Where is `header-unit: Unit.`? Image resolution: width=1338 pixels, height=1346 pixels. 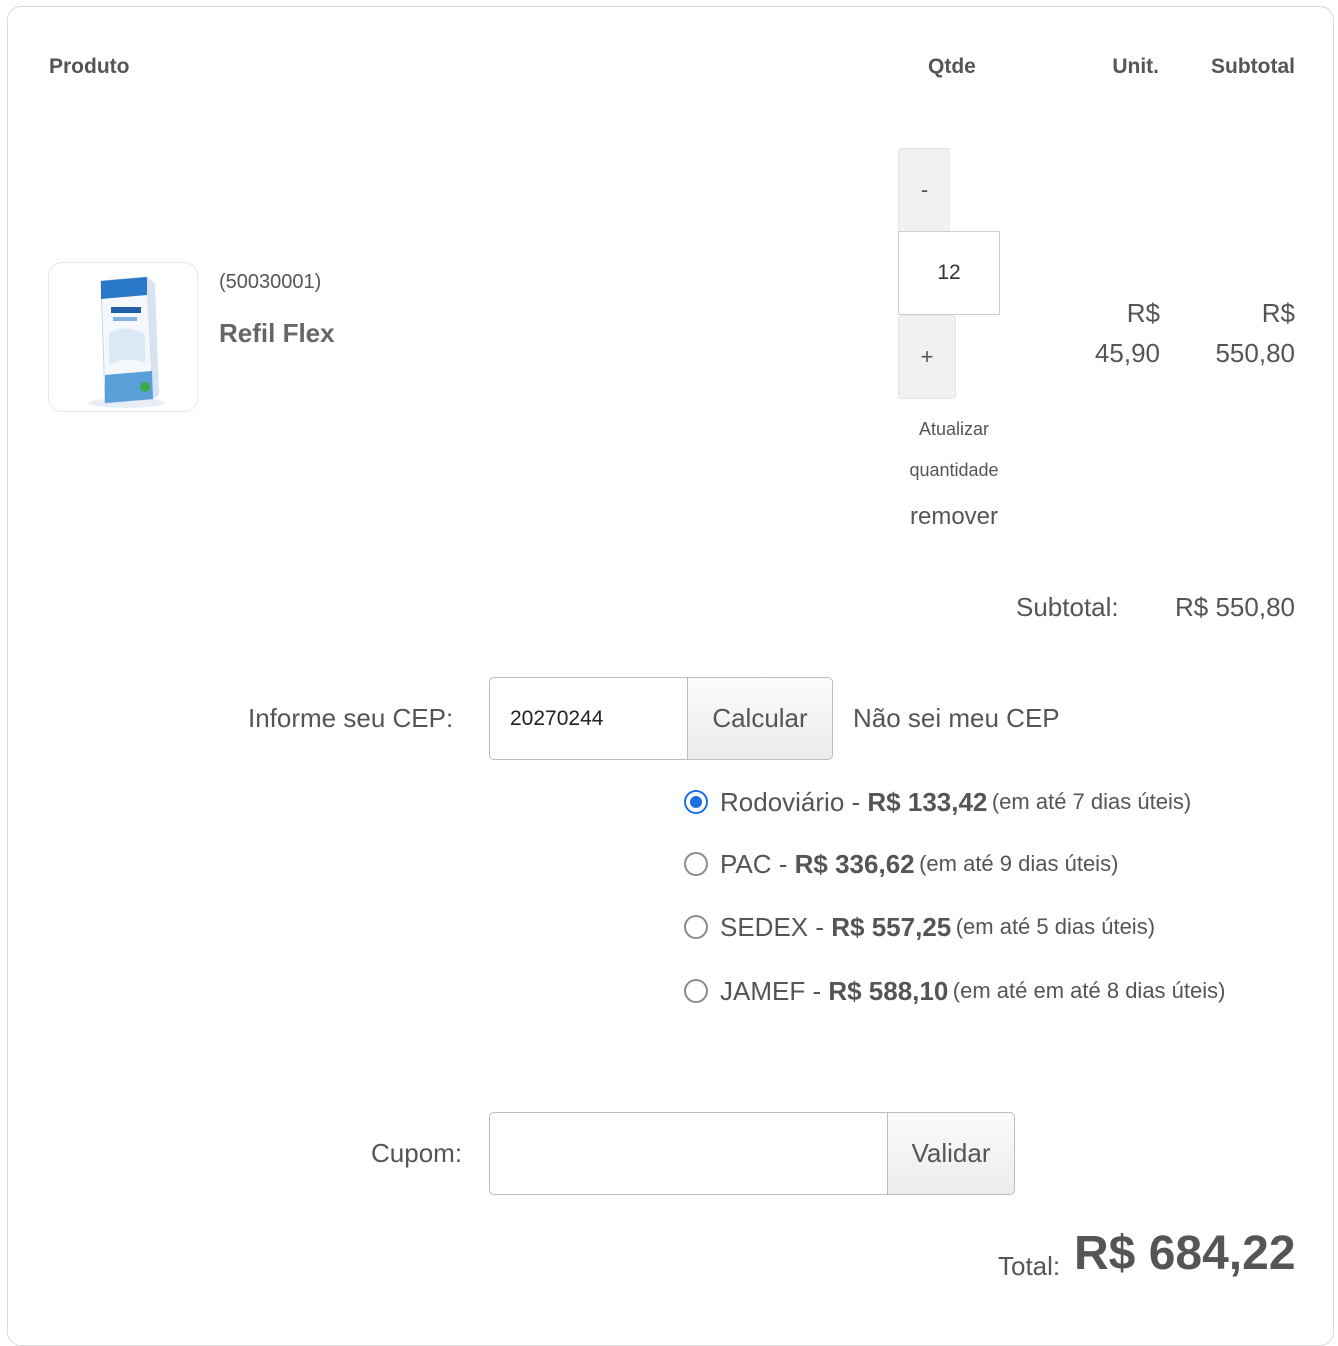 header-unit: Unit. is located at coordinates (1135, 66).